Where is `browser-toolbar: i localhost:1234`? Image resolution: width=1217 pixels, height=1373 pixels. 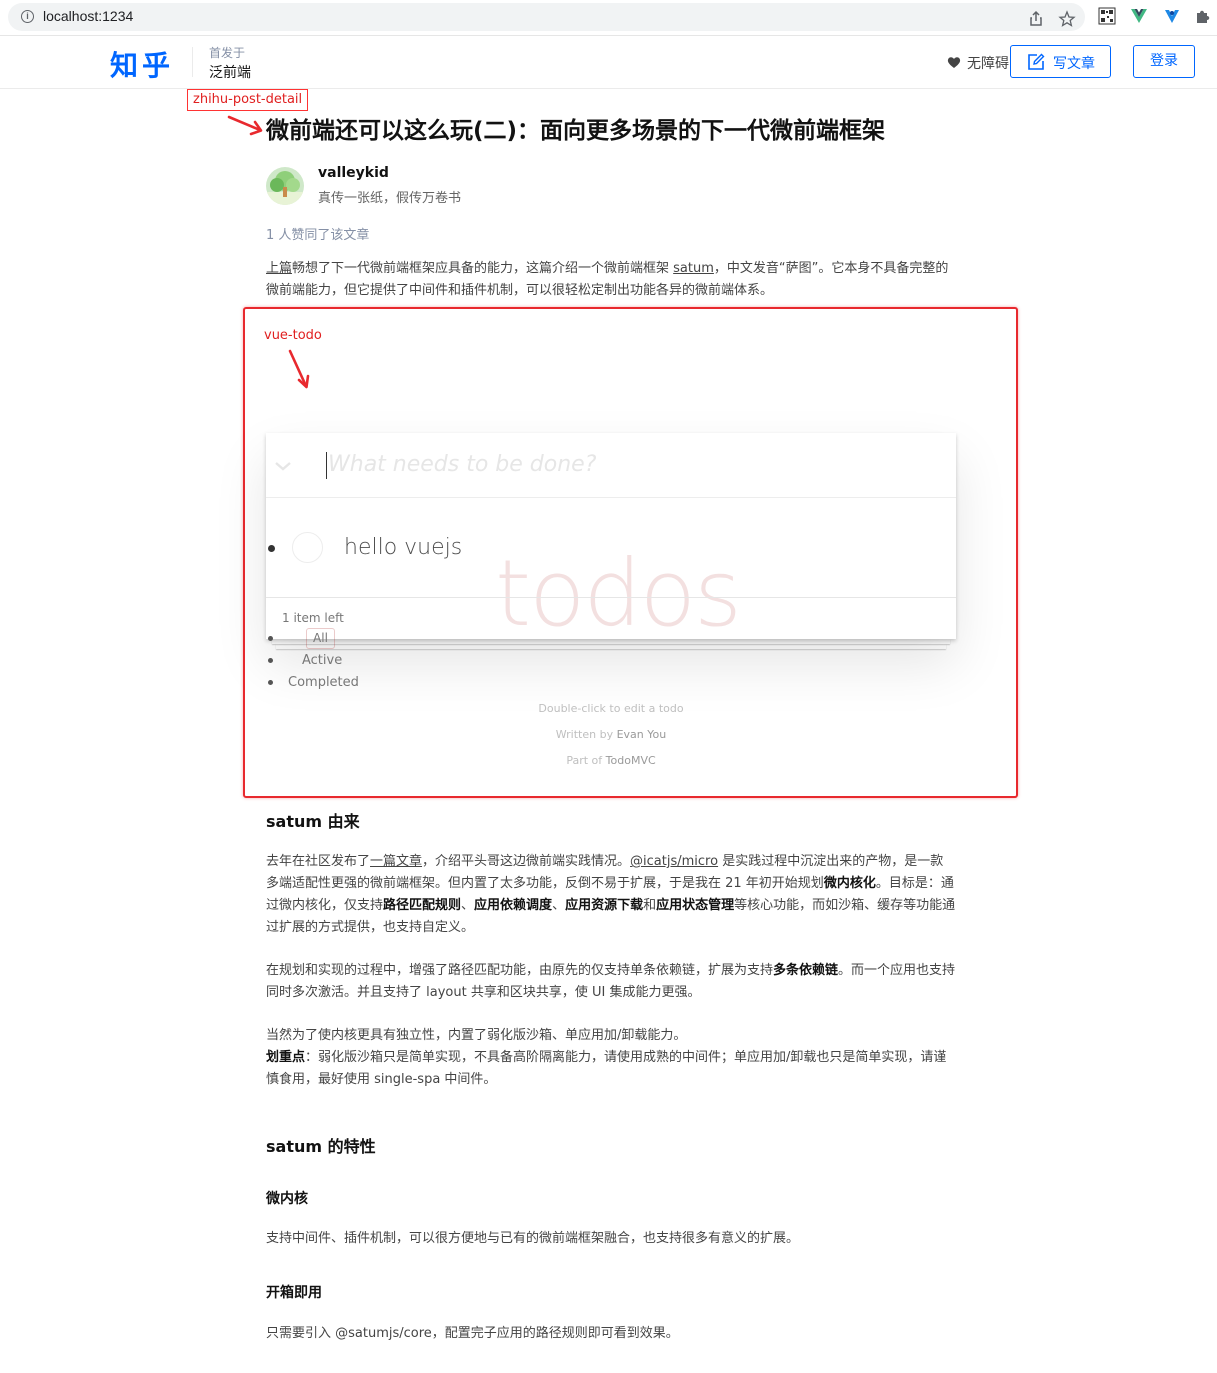 browser-toolbar: i localhost:1234 is located at coordinates (608, 18).